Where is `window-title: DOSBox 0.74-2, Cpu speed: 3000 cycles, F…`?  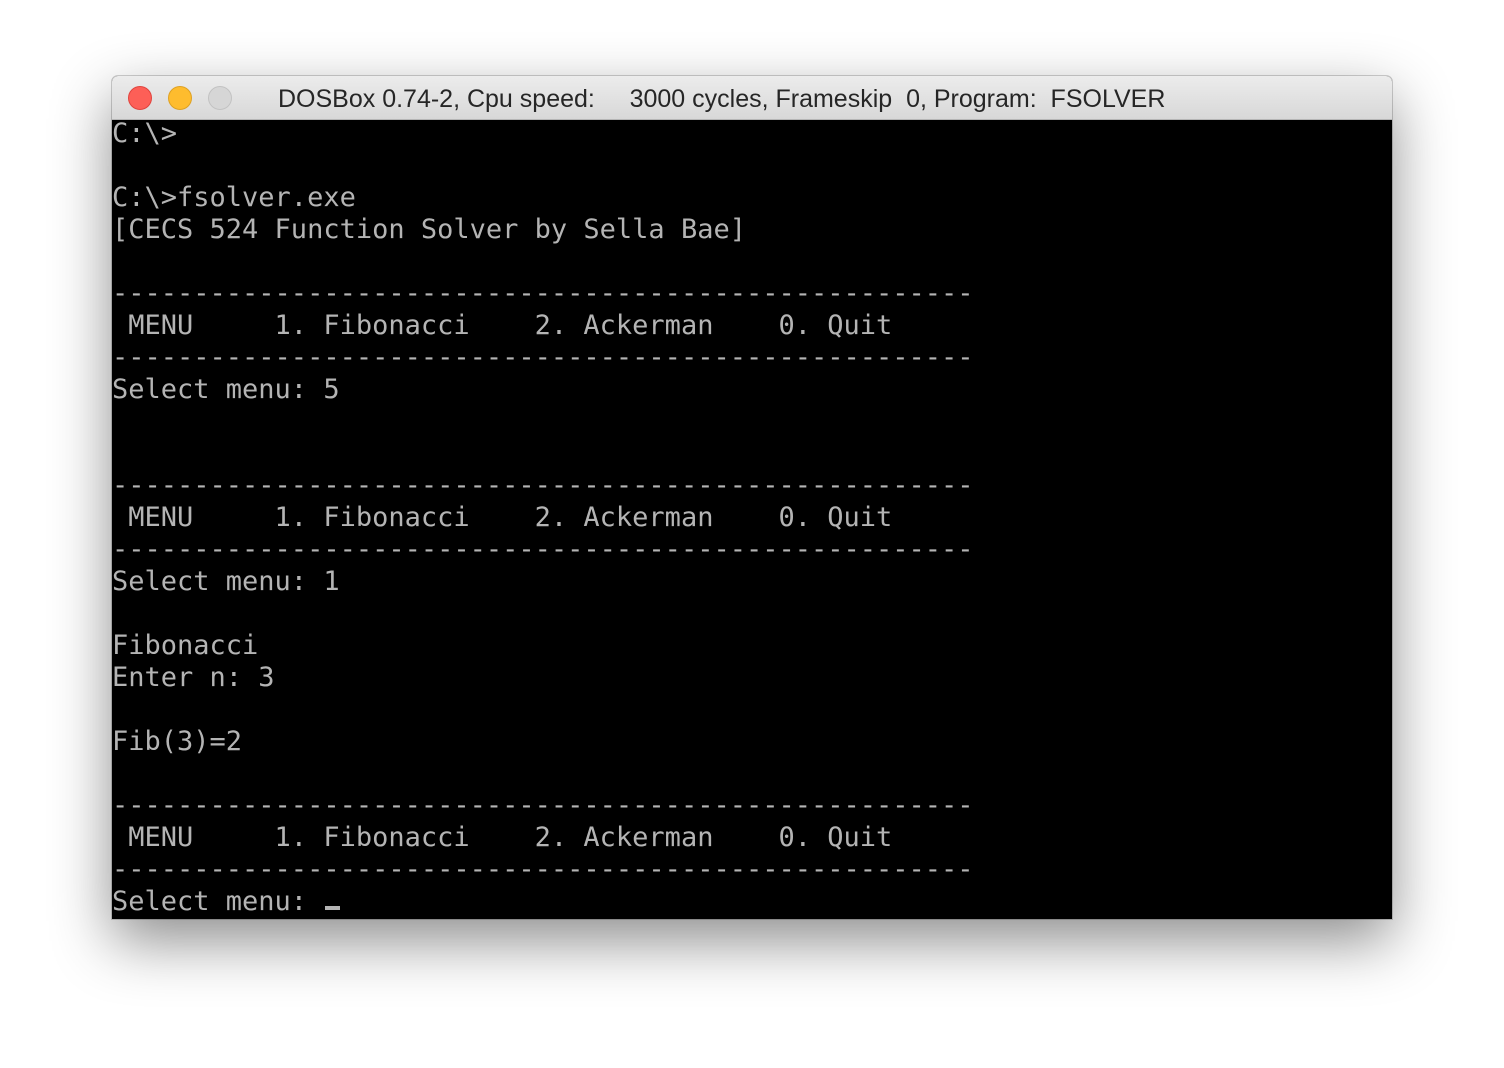 window-title: DOSBox 0.74-2, Cpu speed: 3000 cycles, F… is located at coordinates (722, 99).